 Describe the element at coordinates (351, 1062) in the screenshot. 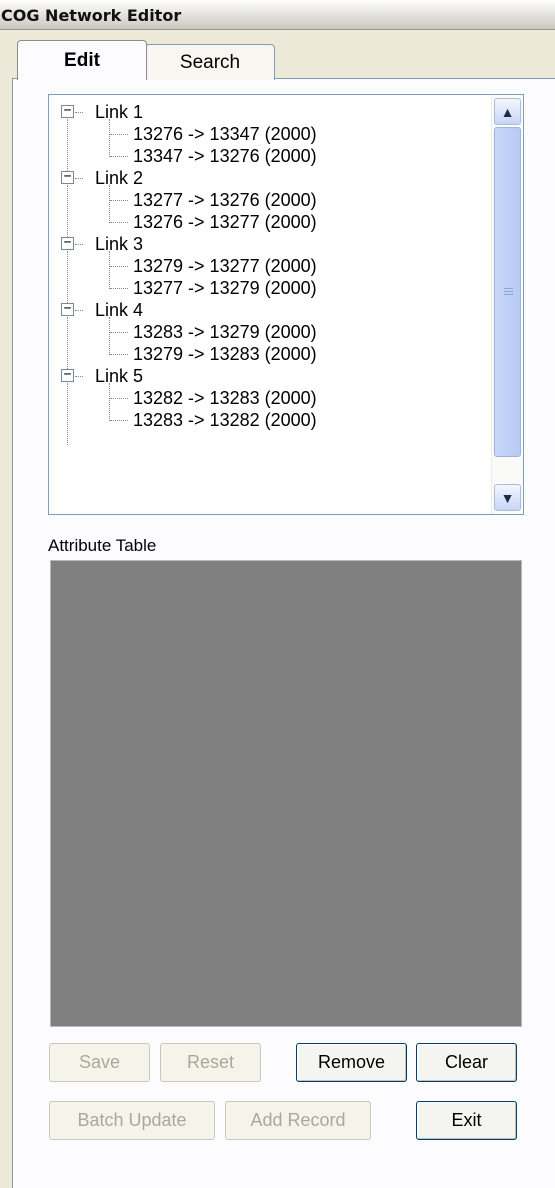

I see `remove-button: Remove` at that location.